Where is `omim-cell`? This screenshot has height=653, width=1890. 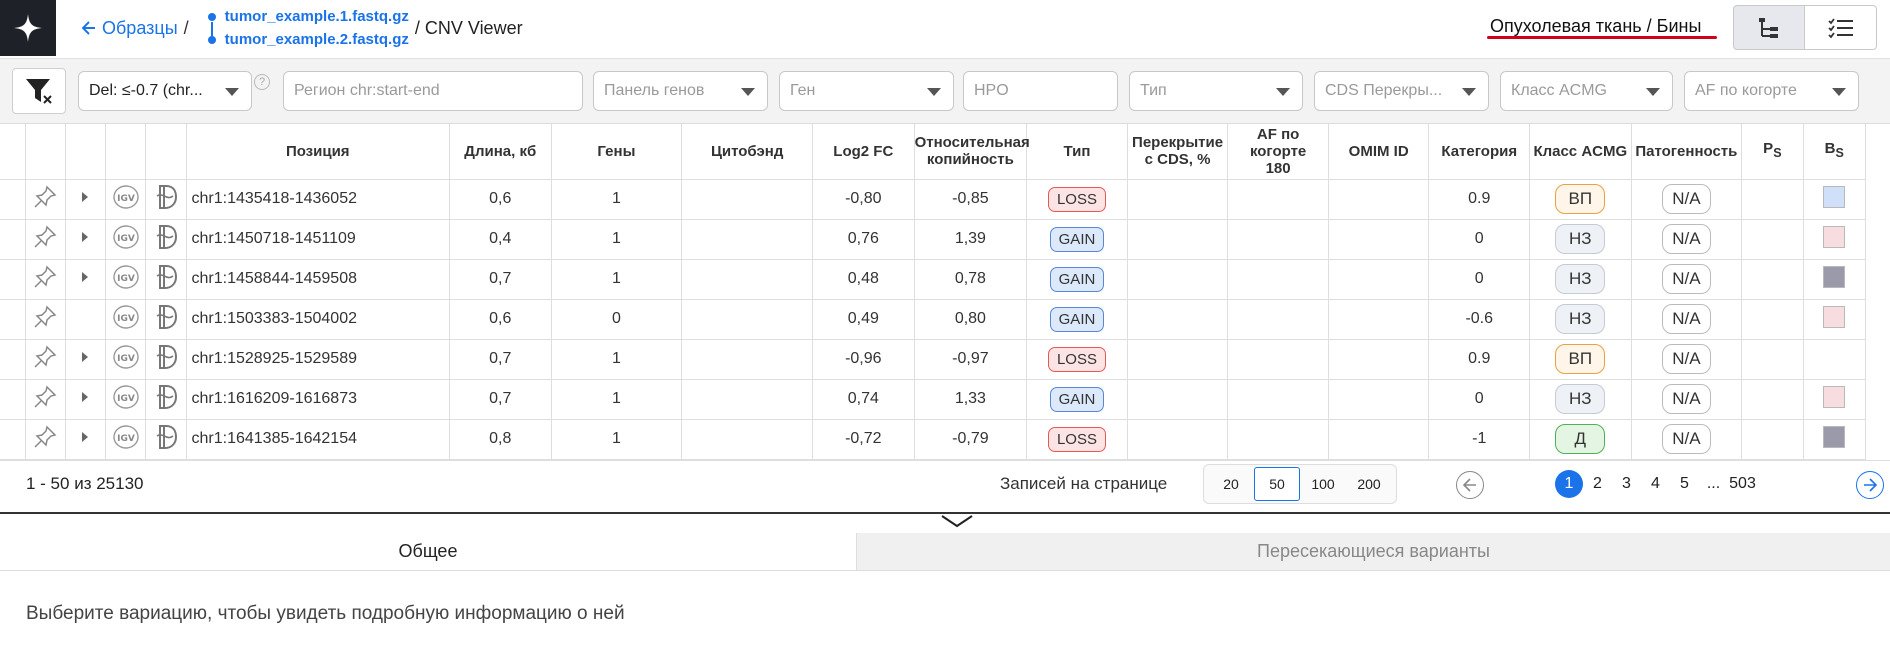 omim-cell is located at coordinates (1379, 359).